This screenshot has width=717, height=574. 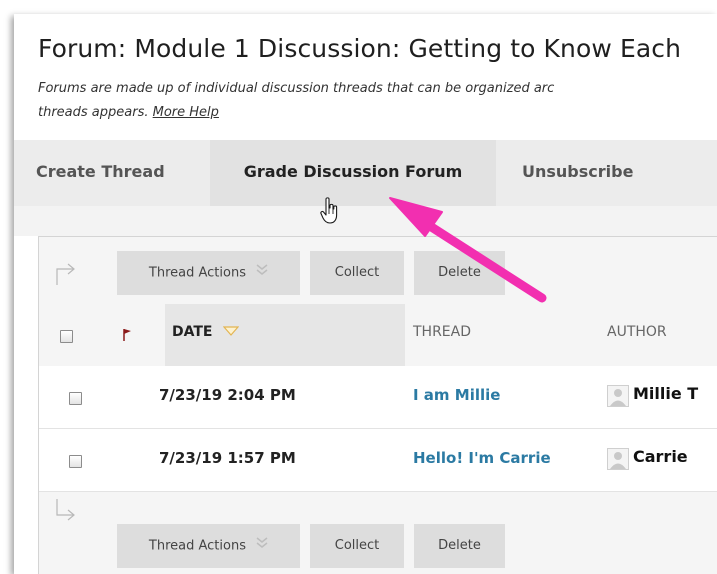 What do you see at coordinates (456, 395) in the screenshot?
I see `thread-link: I am Millie` at bounding box center [456, 395].